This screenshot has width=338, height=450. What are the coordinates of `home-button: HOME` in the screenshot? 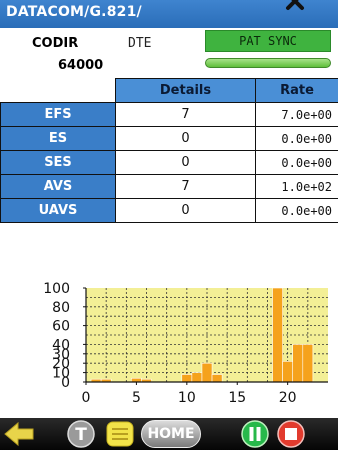 It's located at (171, 434).